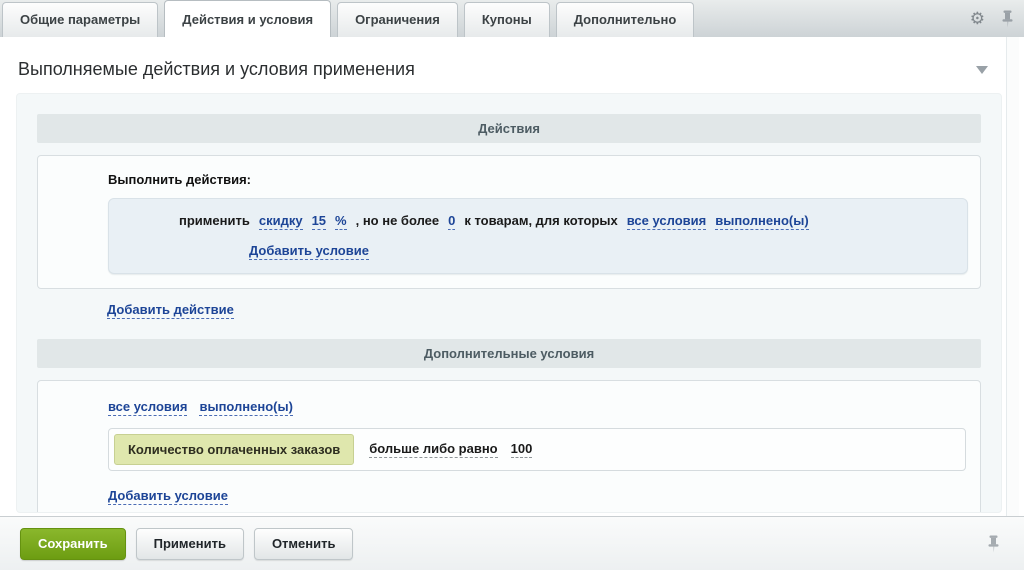 This screenshot has width=1024, height=570. What do you see at coordinates (538, 496) in the screenshot?
I see `extra-add-condition-row: Добавить условие` at bounding box center [538, 496].